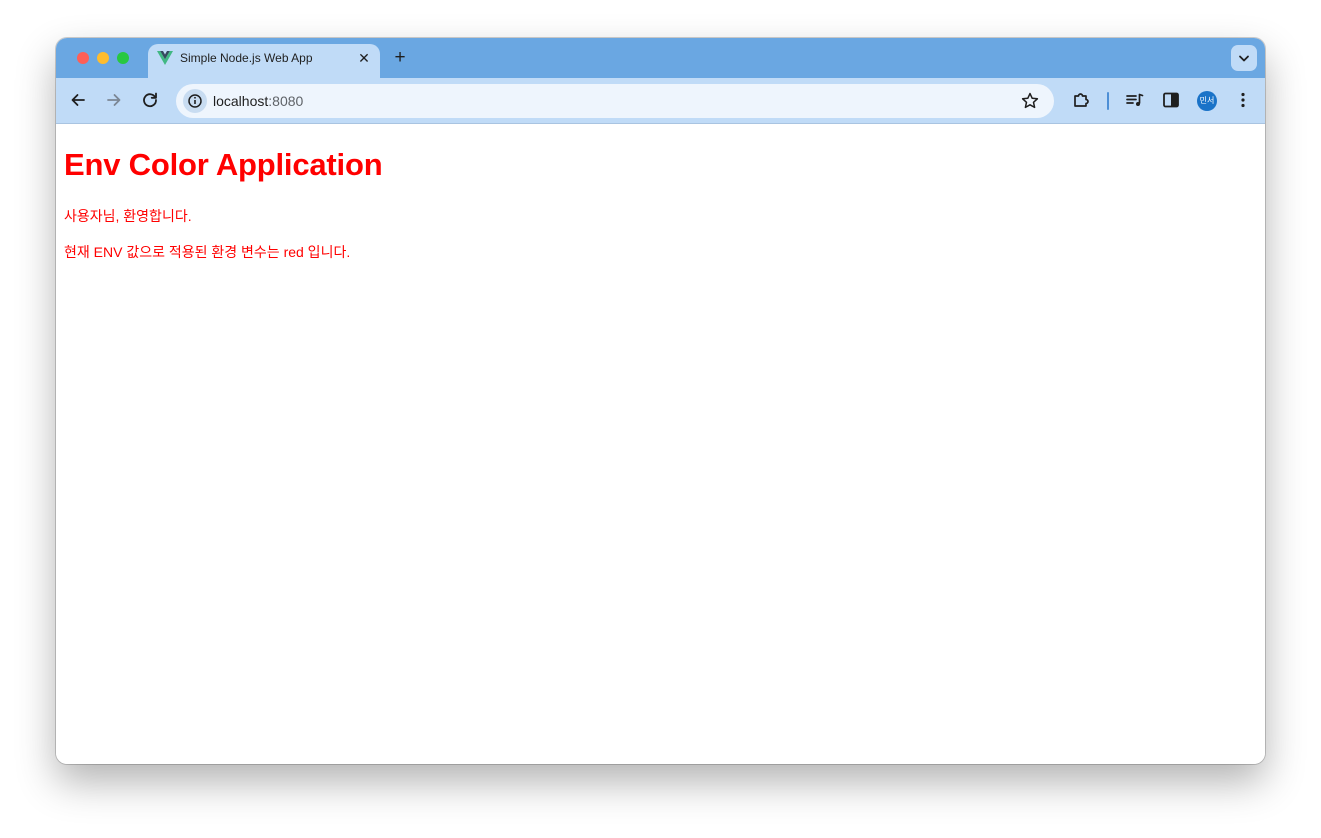  I want to click on url-text: localhost:8080, so click(258, 101).